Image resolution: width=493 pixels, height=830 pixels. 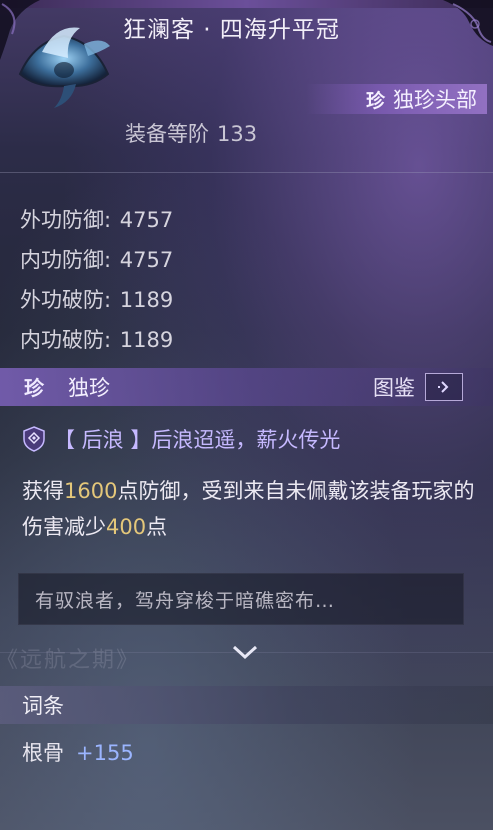 What do you see at coordinates (237, 134) in the screenshot?
I see `gear-level-value: 133` at bounding box center [237, 134].